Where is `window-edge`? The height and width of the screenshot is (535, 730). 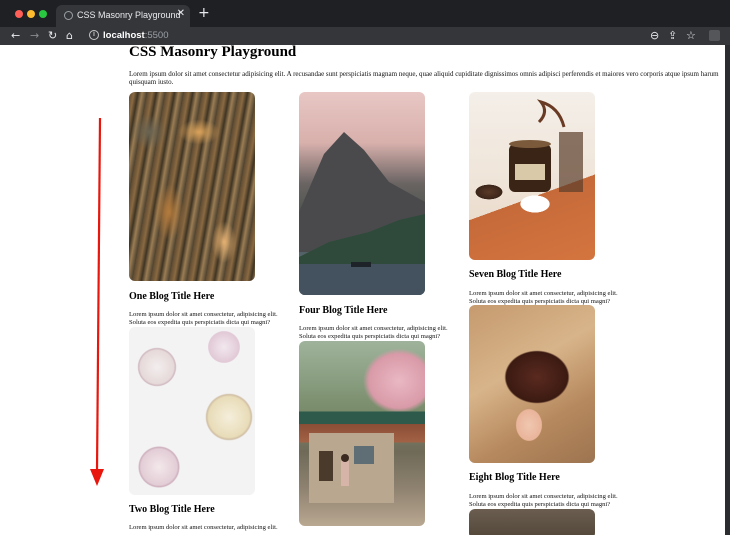
window-edge is located at coordinates (727, 290).